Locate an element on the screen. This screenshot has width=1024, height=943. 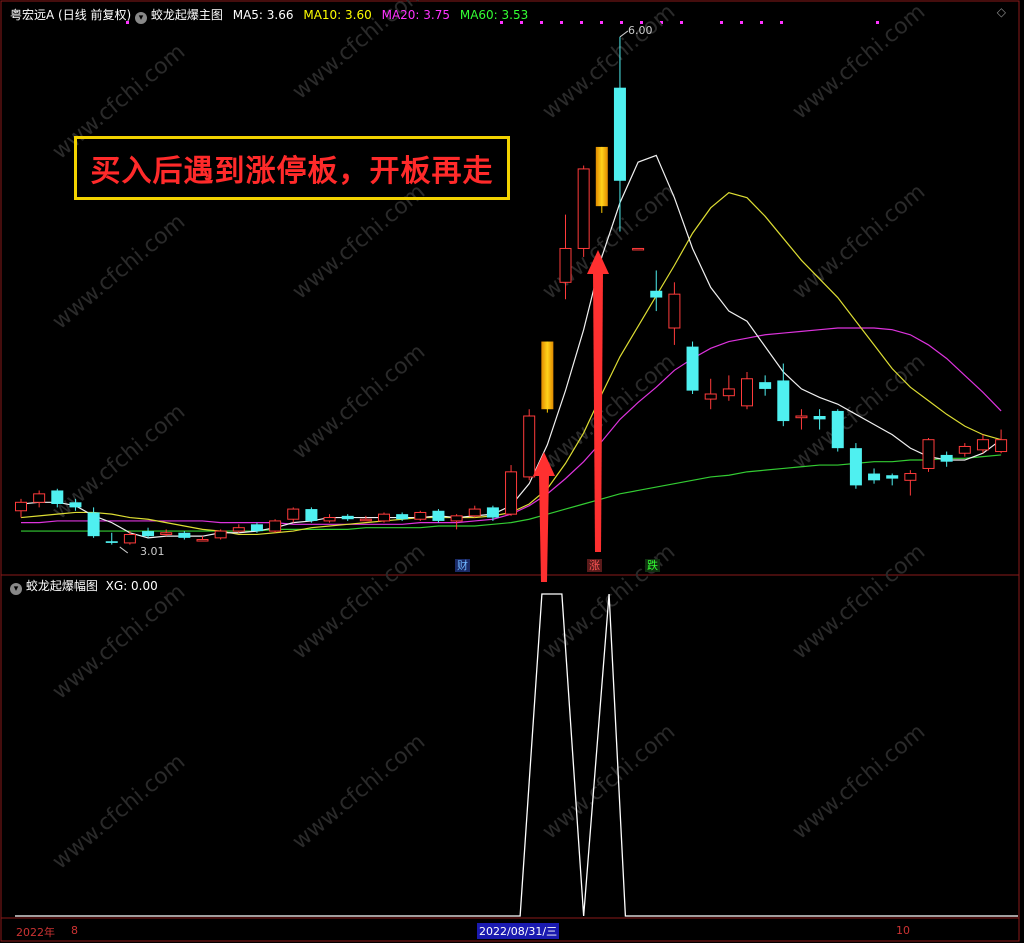
axis-cursor-date: 2022/08/31/三 is located at coordinates (518, 931).